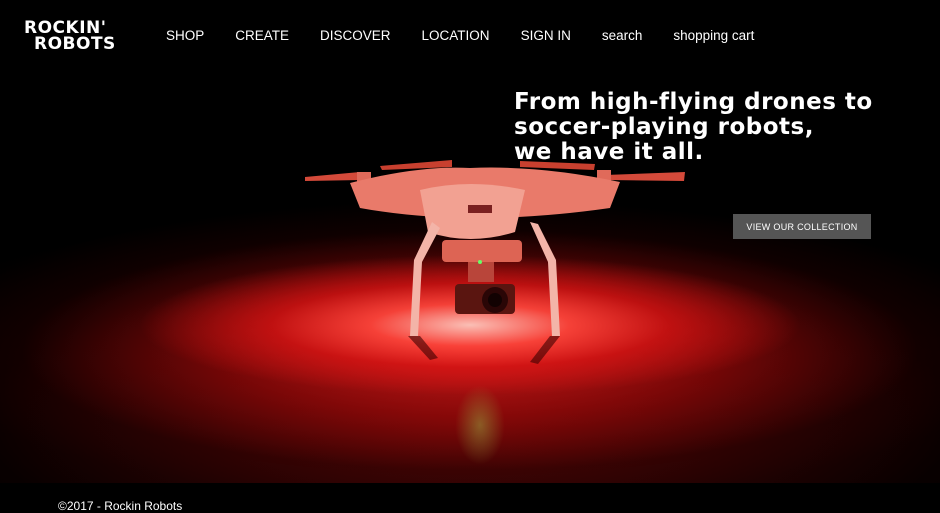 The image size is (940, 513). What do you see at coordinates (185, 36) in the screenshot?
I see `nav-shop: SHOP` at bounding box center [185, 36].